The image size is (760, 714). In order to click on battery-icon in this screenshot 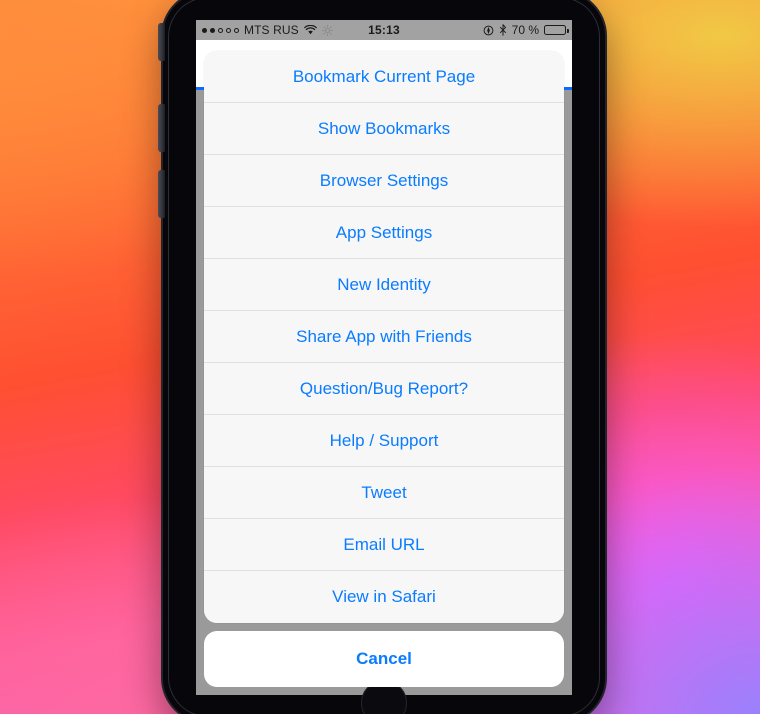, I will do `click(556, 30)`.